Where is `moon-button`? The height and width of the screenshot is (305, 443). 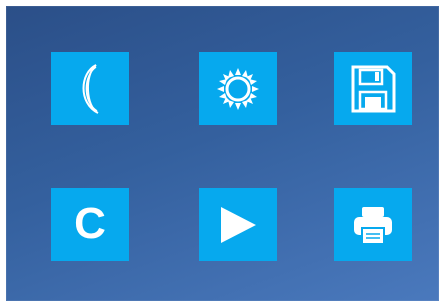 moon-button is located at coordinates (90, 88).